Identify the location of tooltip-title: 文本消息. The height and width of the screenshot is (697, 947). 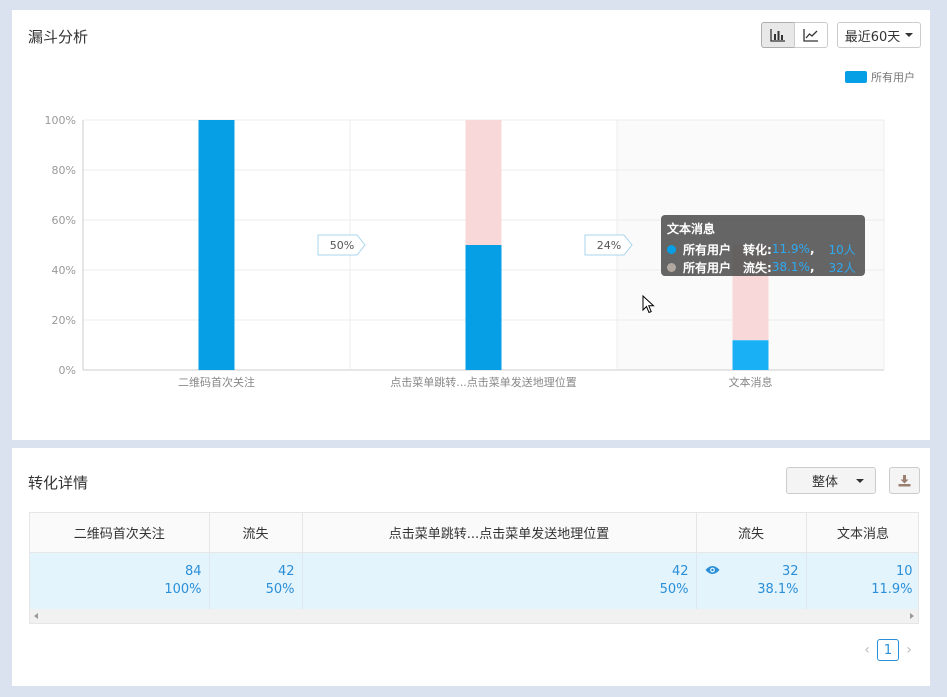
(691, 229).